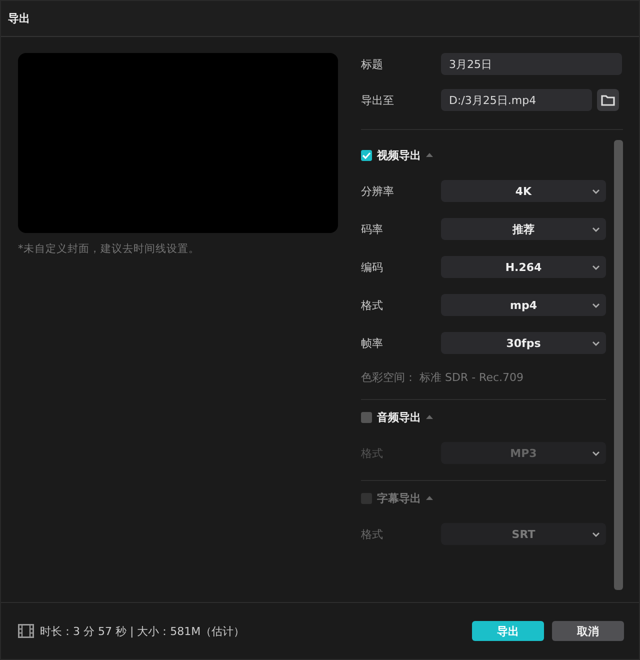 This screenshot has width=640, height=660. Describe the element at coordinates (523, 343) in the screenshot. I see `dropdown: 30fps` at that location.